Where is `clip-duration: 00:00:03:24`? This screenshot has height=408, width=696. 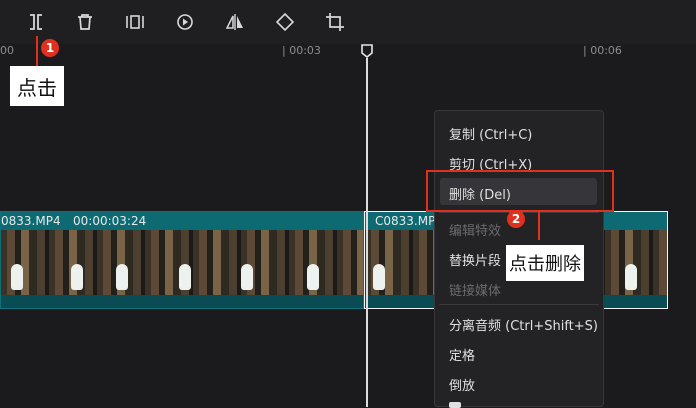 clip-duration: 00:00:03:24 is located at coordinates (110, 221).